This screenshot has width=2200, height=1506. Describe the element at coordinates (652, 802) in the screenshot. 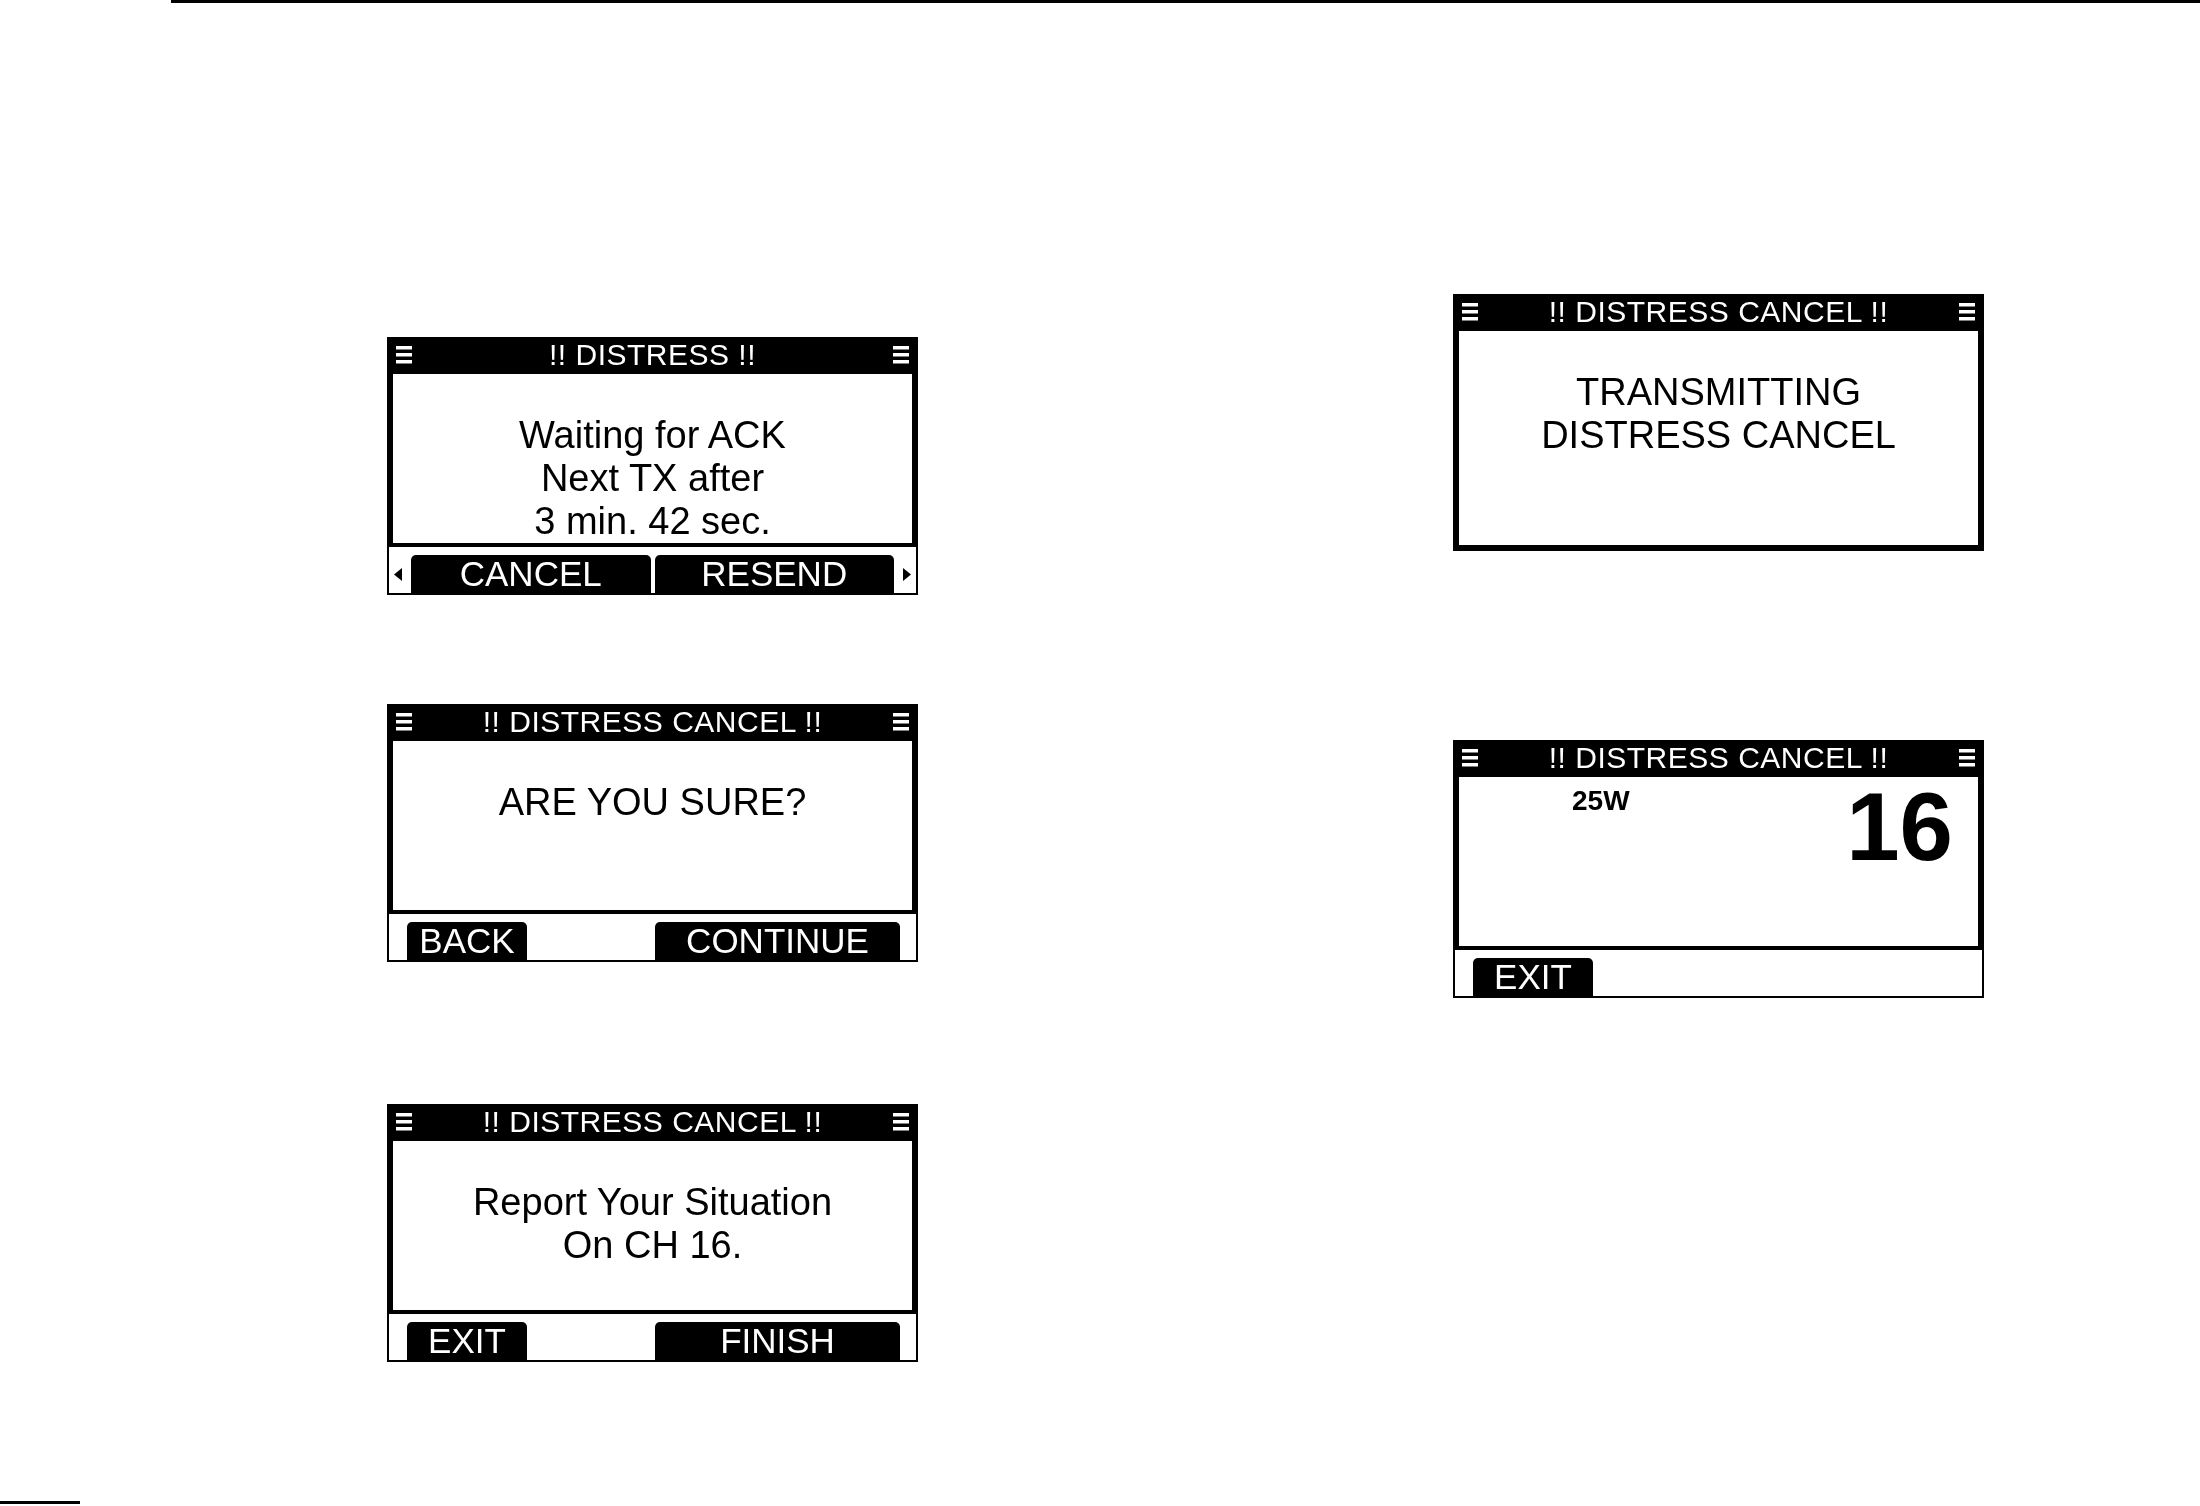

I see `message-text: ARE YOU SURE?` at that location.